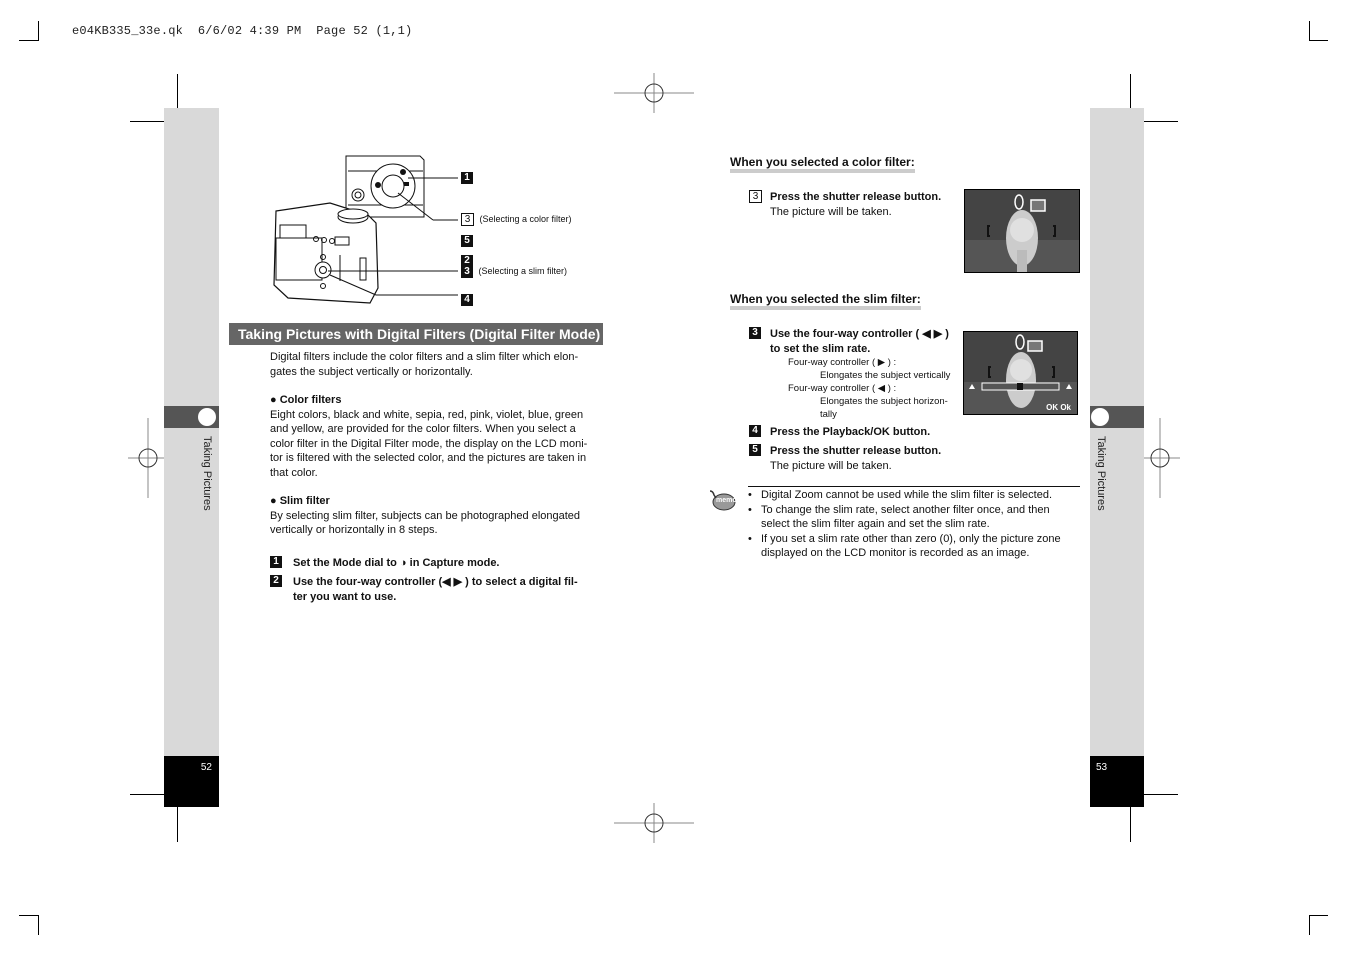  What do you see at coordinates (467, 298) in the screenshot?
I see `figure-callout-4: 4` at bounding box center [467, 298].